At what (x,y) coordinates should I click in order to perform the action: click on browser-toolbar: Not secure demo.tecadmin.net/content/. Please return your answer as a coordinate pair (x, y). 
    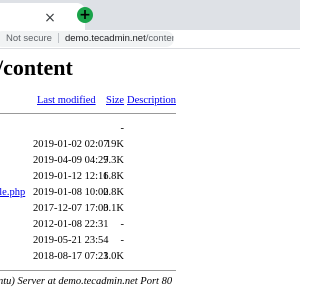
    Looking at the image, I should click on (150, 39).